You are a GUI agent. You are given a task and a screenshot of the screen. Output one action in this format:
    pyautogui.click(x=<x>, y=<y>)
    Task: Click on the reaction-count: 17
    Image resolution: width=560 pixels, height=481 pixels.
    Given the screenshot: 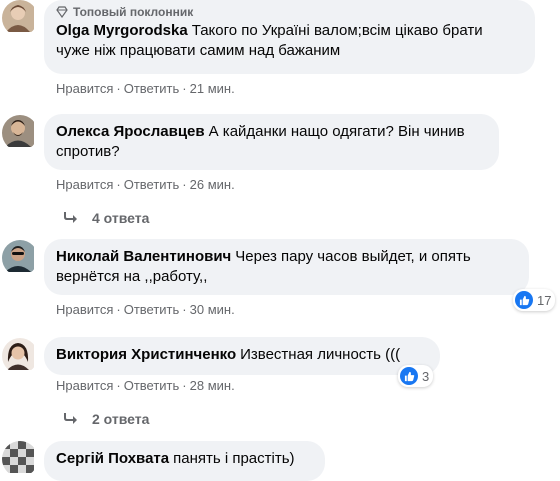 What is the action you would take?
    pyautogui.click(x=534, y=300)
    